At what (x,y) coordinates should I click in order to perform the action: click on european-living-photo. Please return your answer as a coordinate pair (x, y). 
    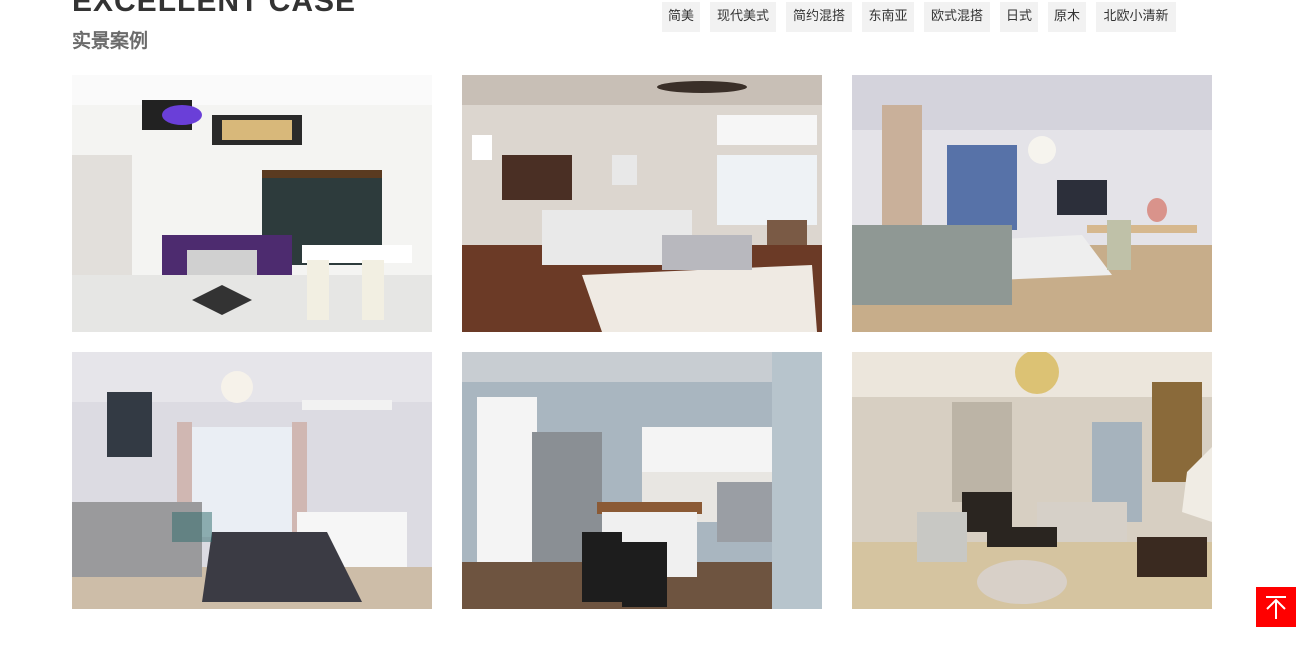
    Looking at the image, I should click on (1032, 480).